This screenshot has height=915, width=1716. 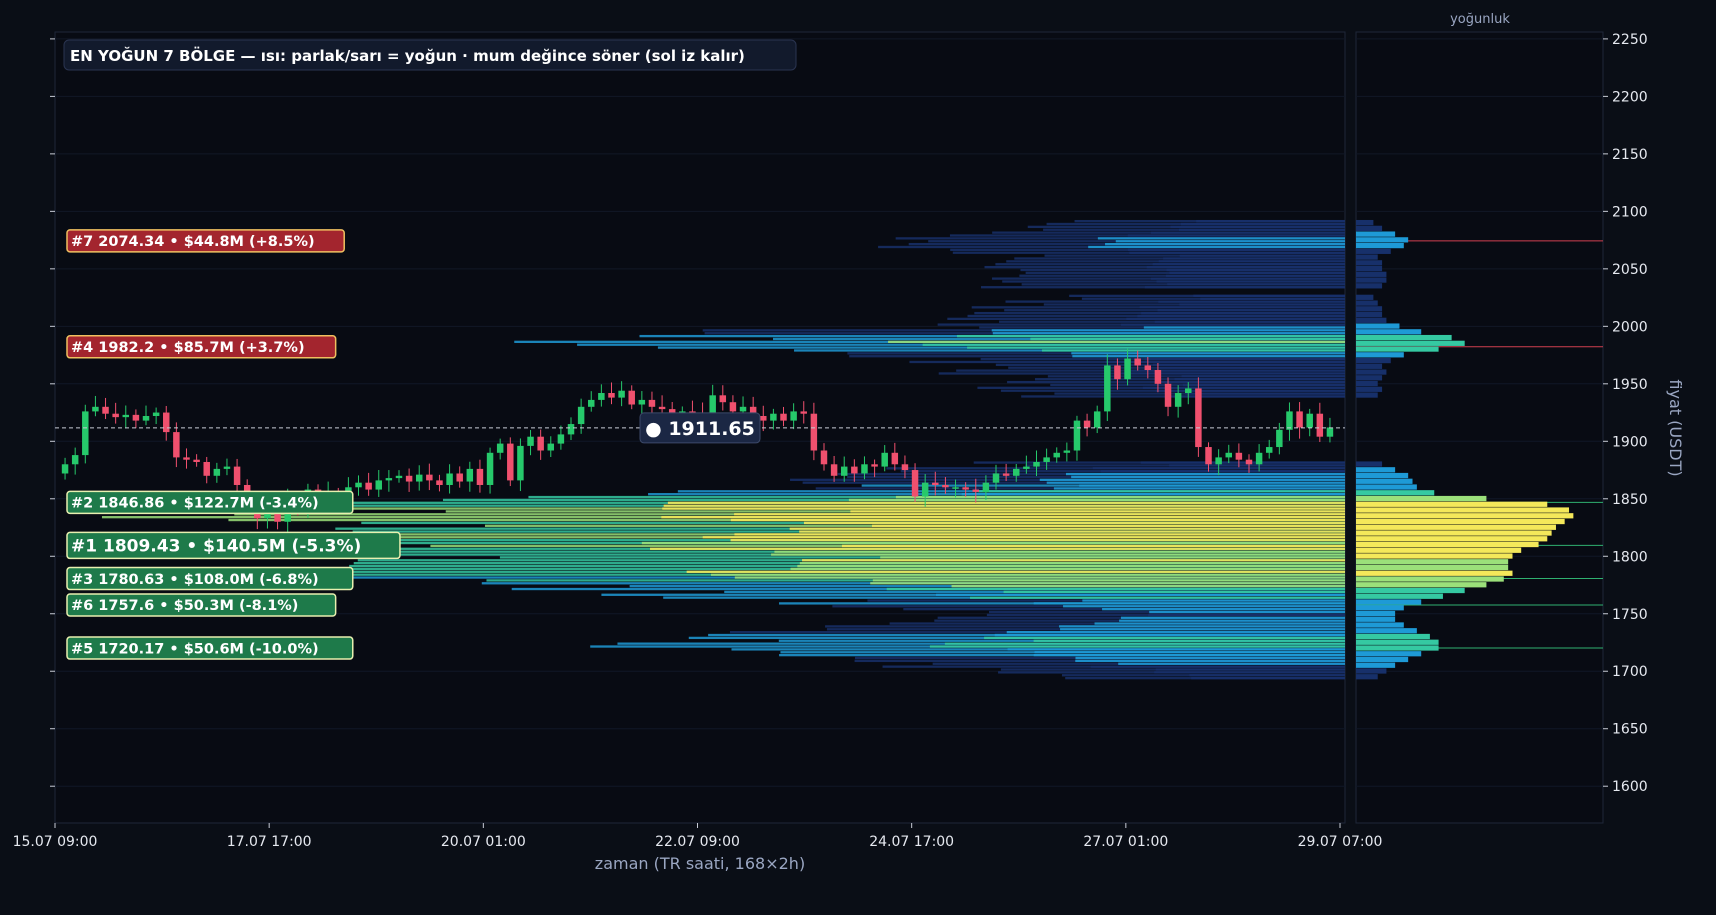 What do you see at coordinates (1630, 787) in the screenshot?
I see `y-tick-label: 1600` at bounding box center [1630, 787].